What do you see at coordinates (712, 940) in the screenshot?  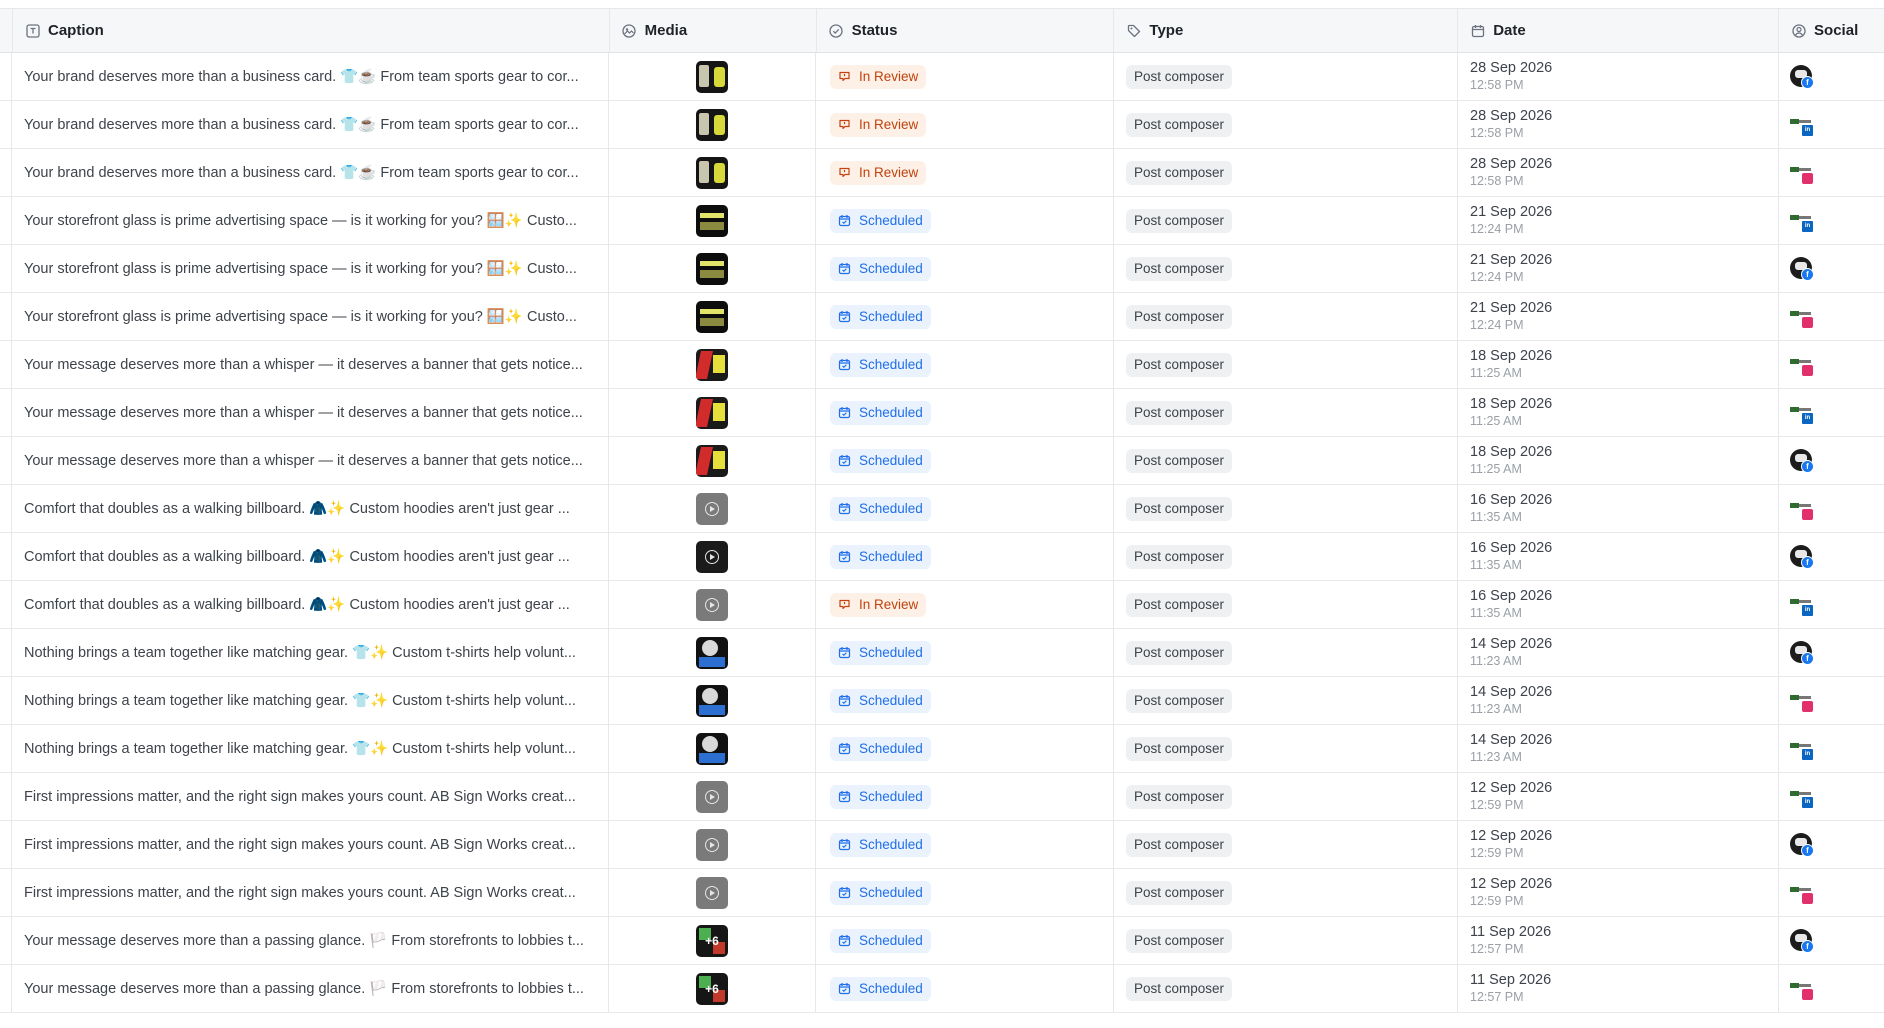 I see `media-thumbnail: +6` at bounding box center [712, 940].